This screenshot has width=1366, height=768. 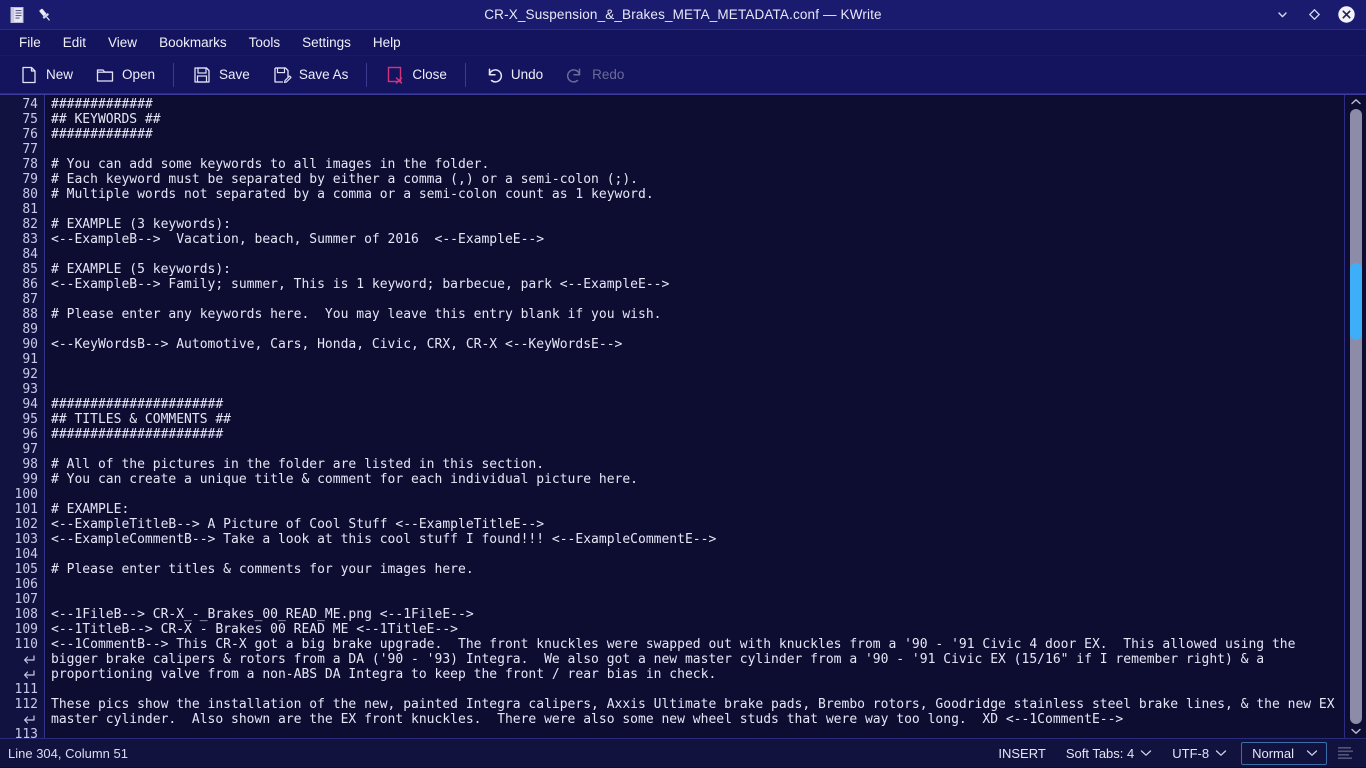 I want to click on line-number: 82, so click(x=30, y=224).